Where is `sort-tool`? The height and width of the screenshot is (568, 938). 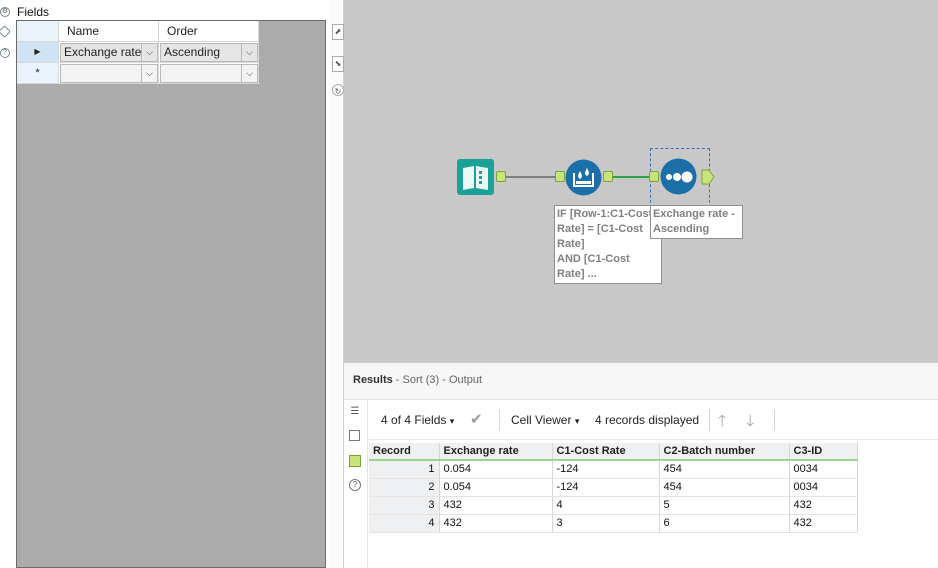 sort-tool is located at coordinates (678, 176).